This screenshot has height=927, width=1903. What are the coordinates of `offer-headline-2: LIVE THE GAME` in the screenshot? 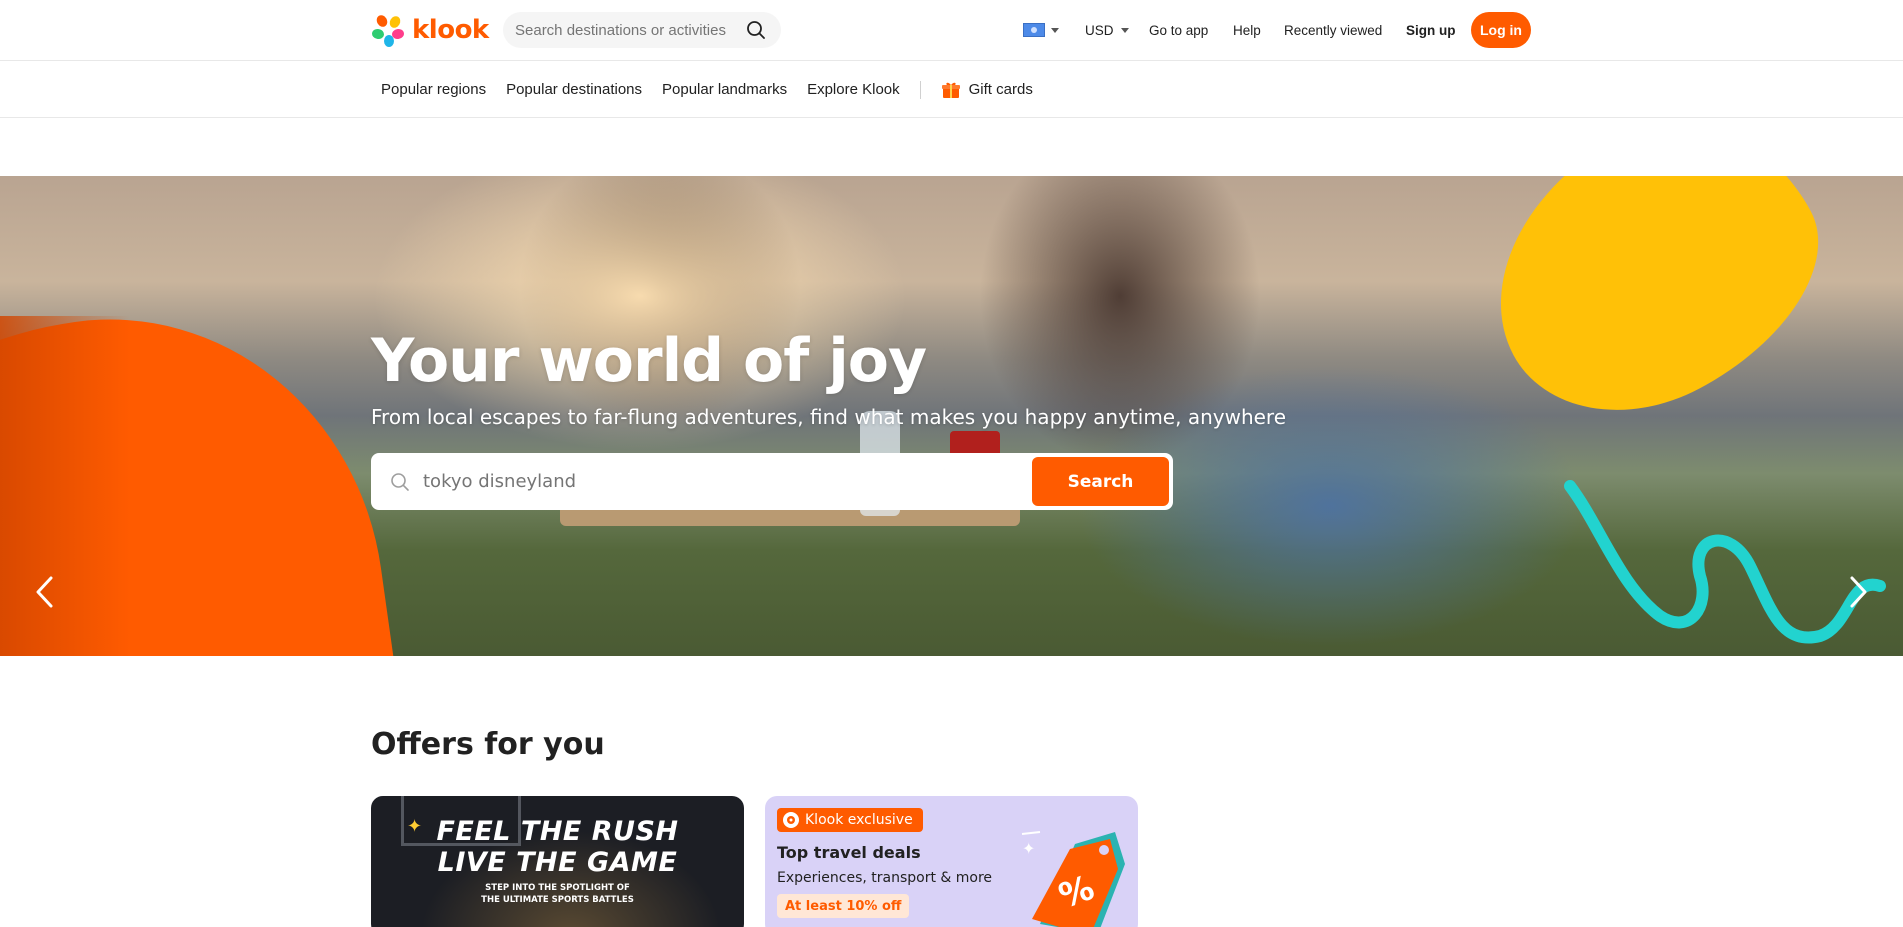 It's located at (557, 862).